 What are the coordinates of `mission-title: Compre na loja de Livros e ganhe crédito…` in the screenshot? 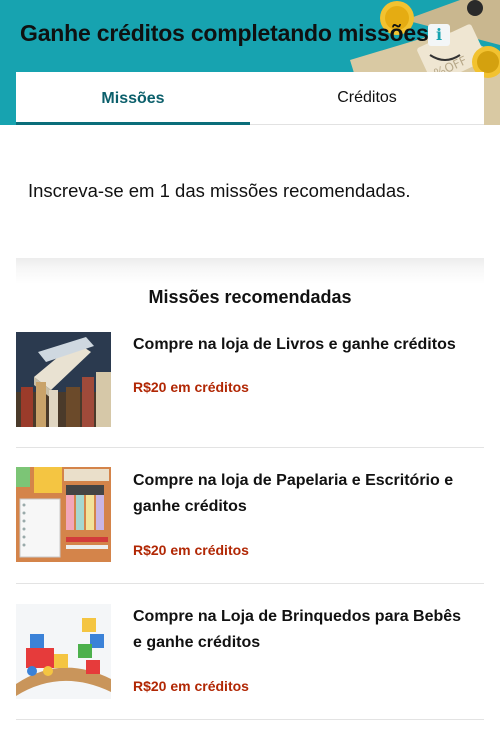 It's located at (303, 345).